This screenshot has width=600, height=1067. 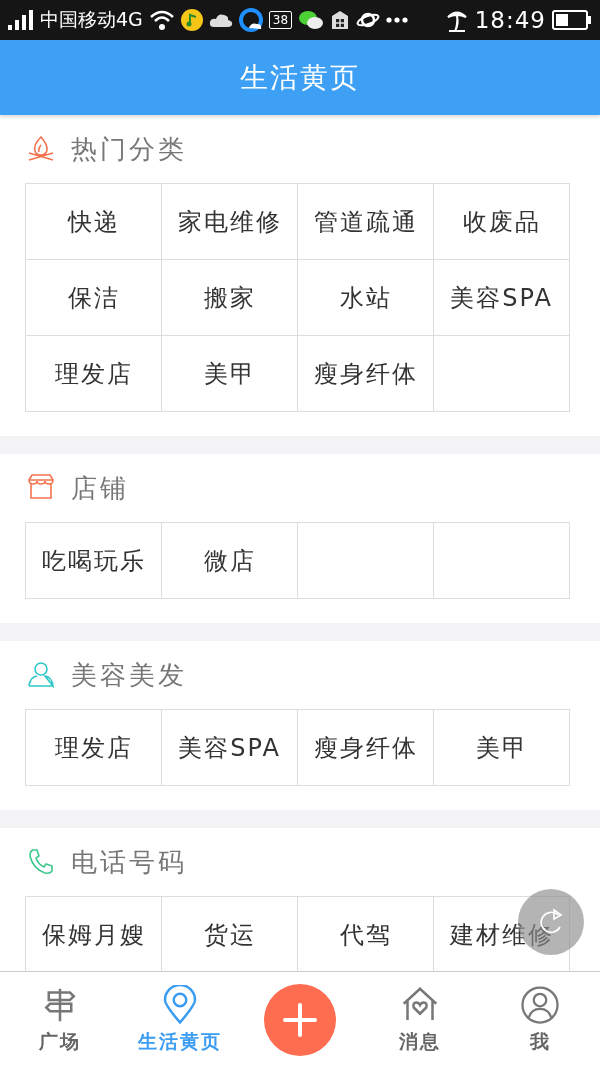 What do you see at coordinates (420, 1019) in the screenshot?
I see `nav-tab: 消息` at bounding box center [420, 1019].